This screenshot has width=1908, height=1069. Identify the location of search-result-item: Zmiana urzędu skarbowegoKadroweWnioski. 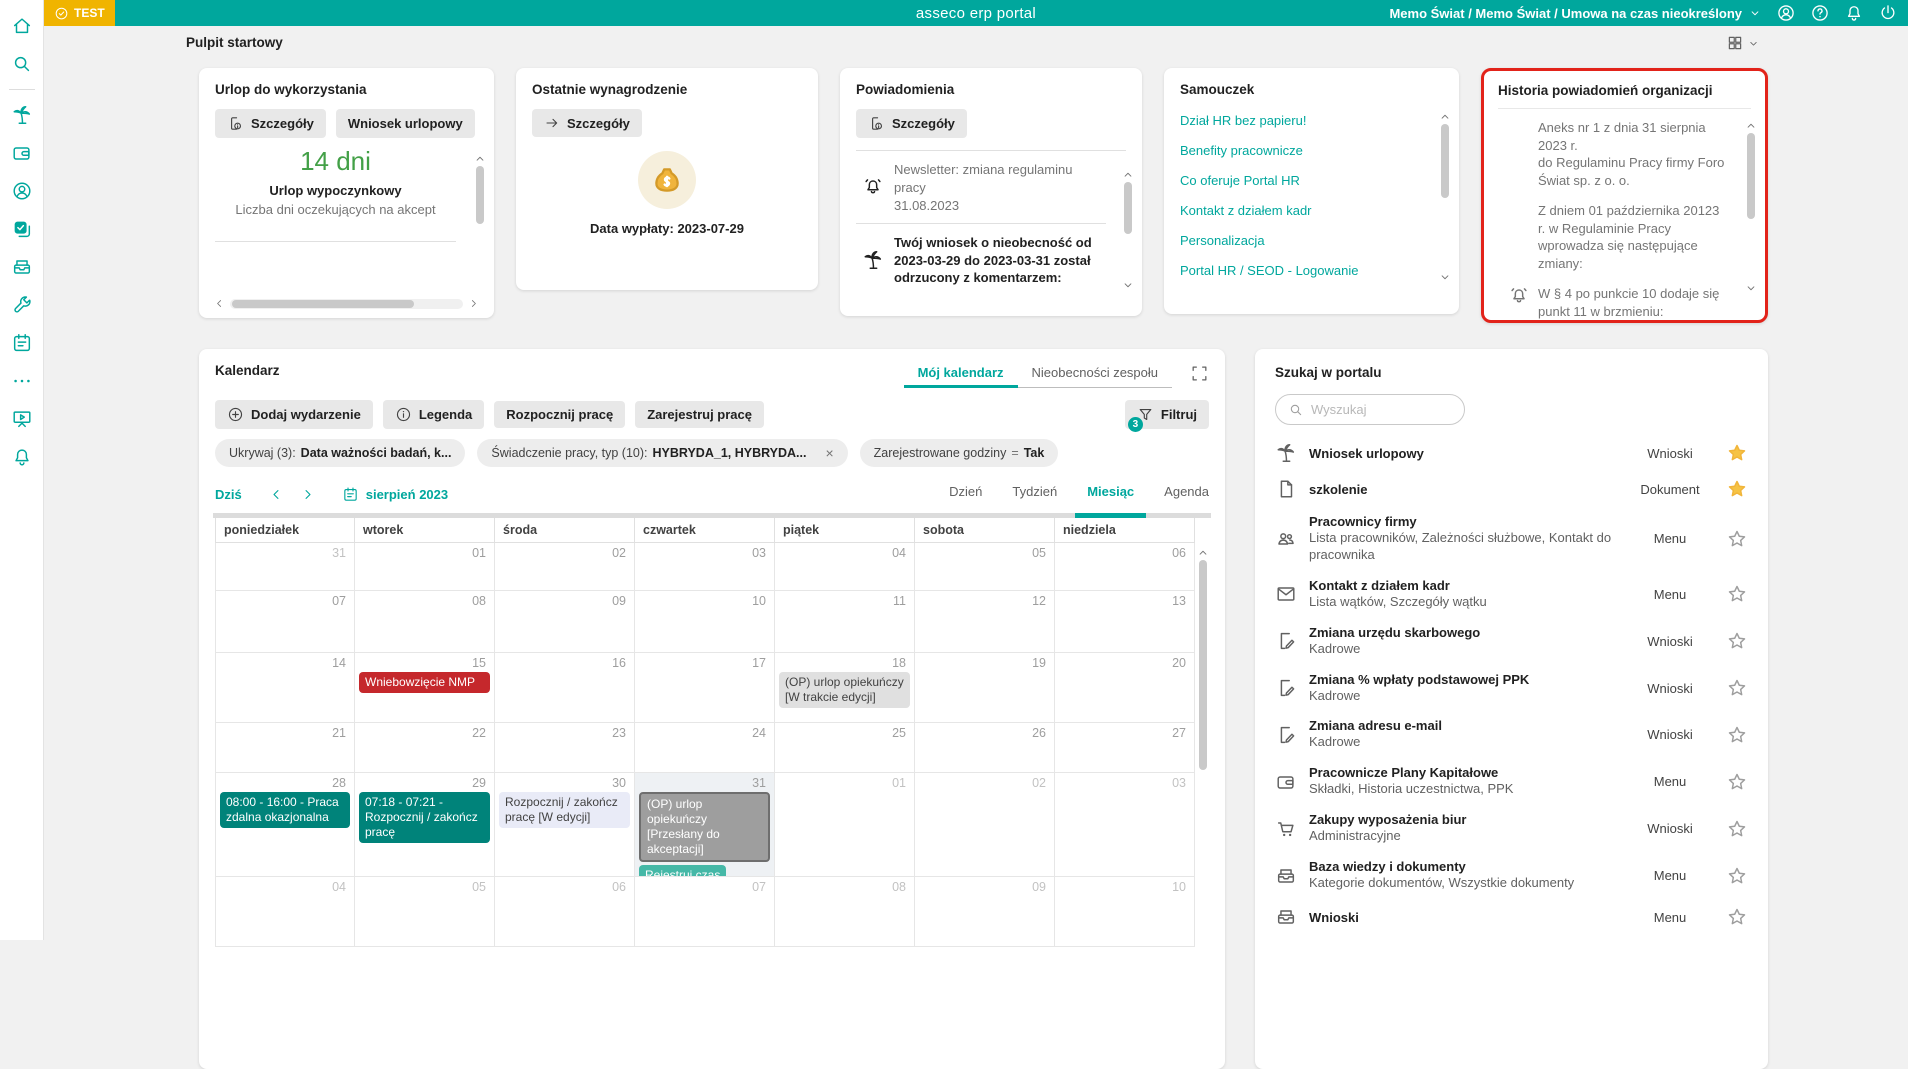
(1511, 641).